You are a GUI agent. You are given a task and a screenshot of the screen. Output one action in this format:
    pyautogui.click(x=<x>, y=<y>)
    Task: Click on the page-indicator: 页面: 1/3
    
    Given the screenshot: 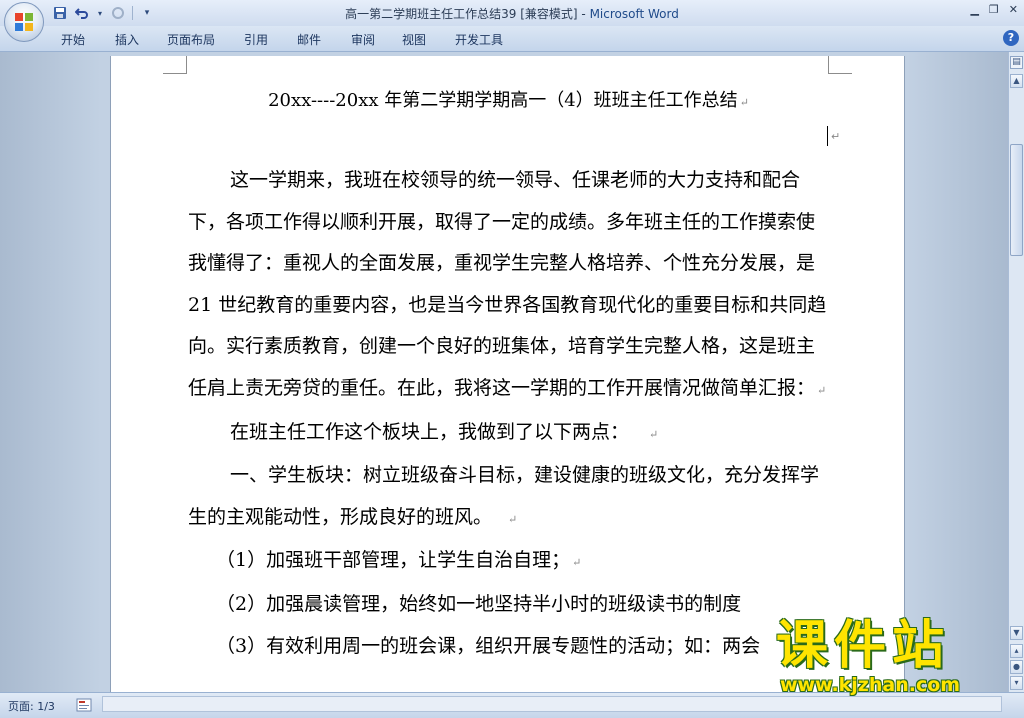 What is the action you would take?
    pyautogui.click(x=31, y=706)
    